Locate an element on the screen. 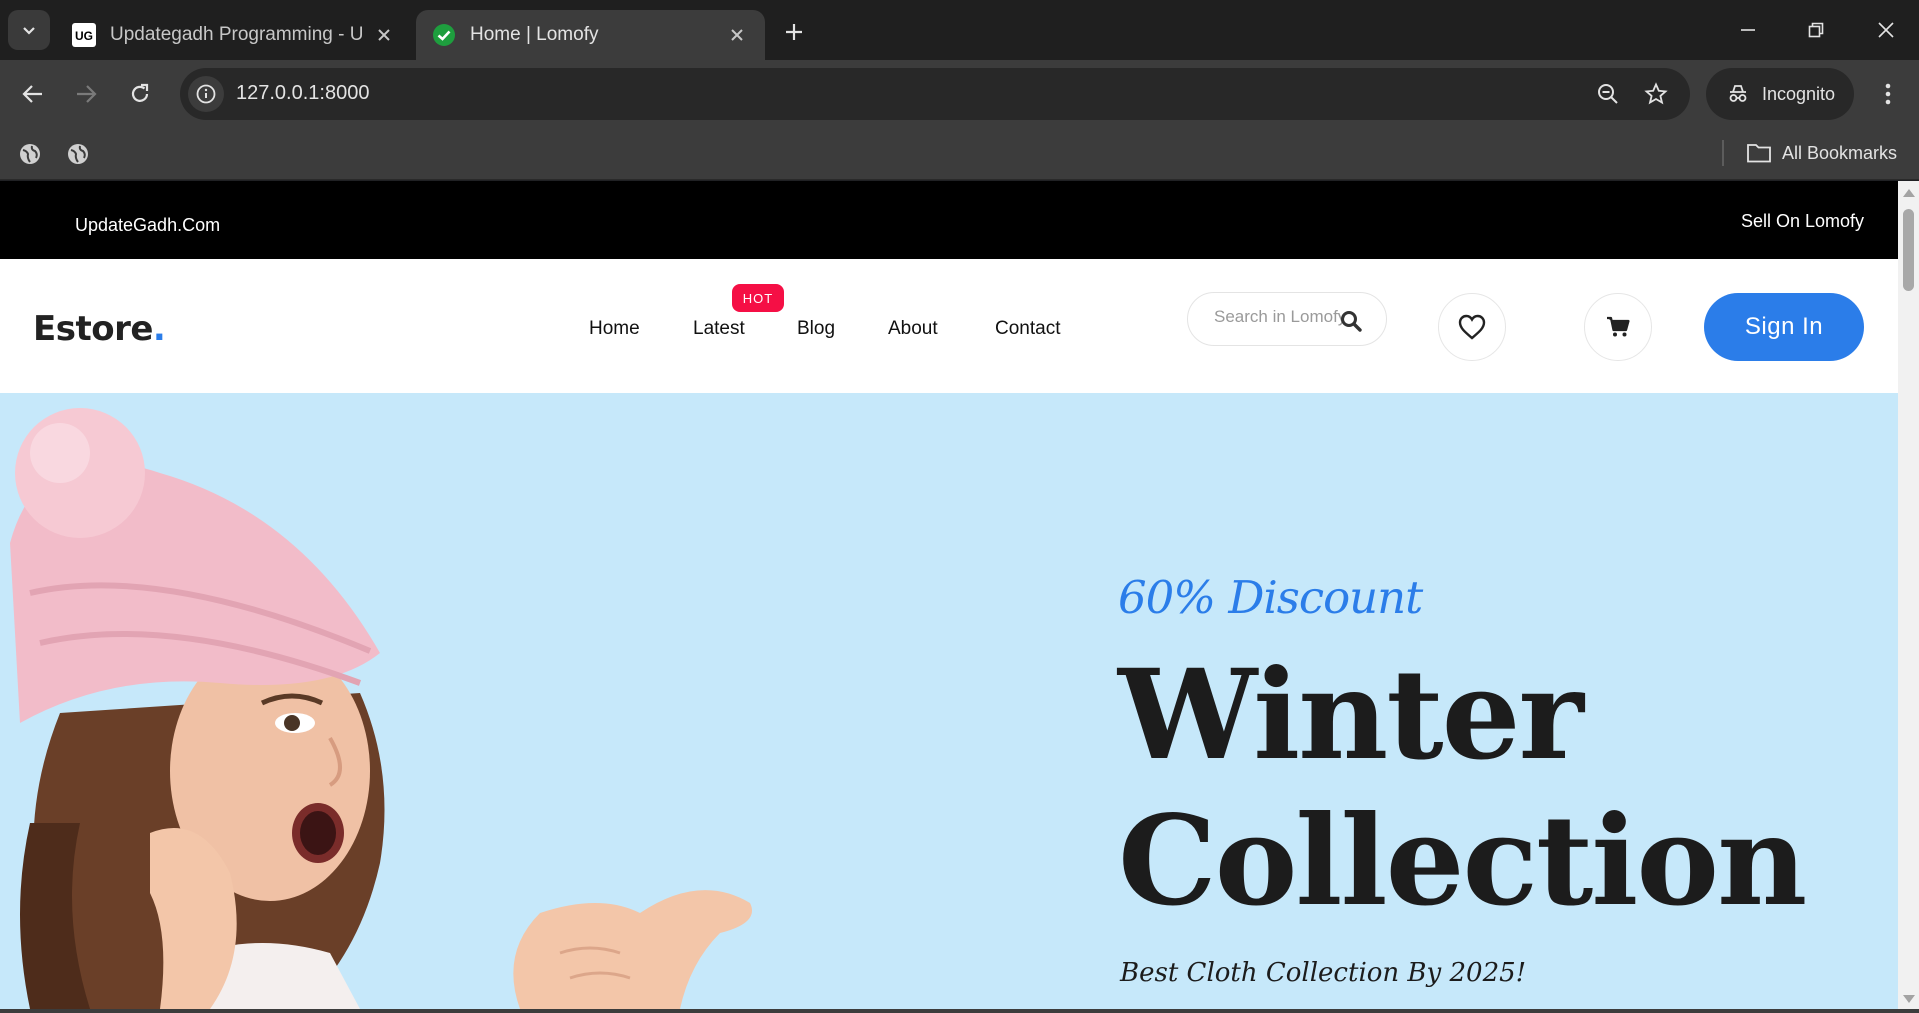 The image size is (1919, 1013). chevron-down-icon is located at coordinates (29, 31).